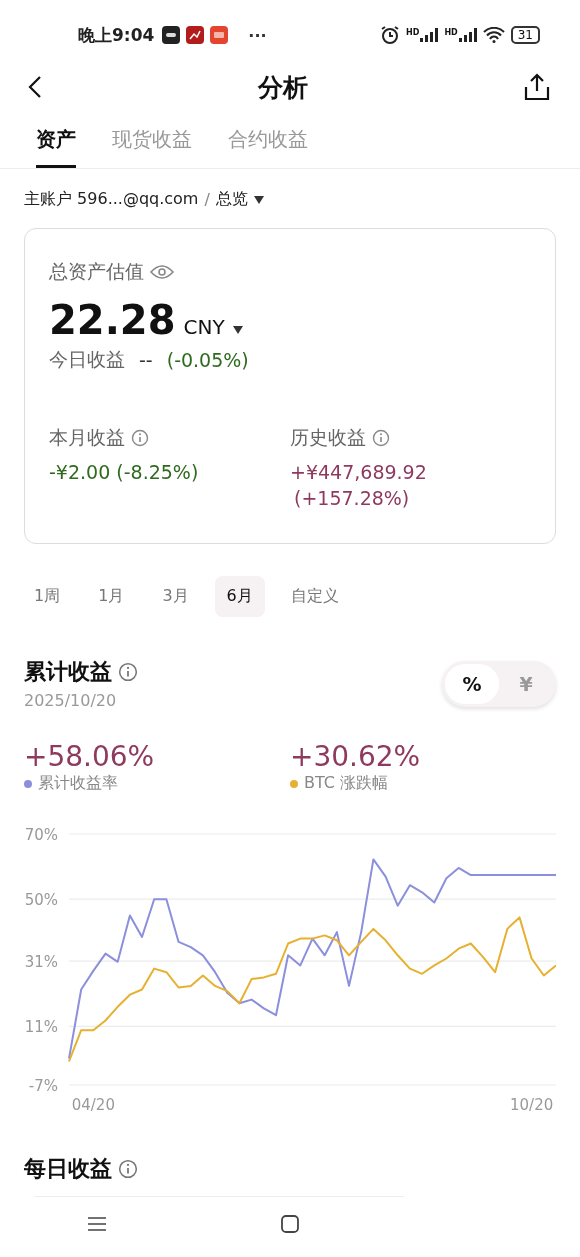 This screenshot has width=580, height=1257. Describe the element at coordinates (352, 498) in the screenshot. I see `history-percent: (+157.28%)` at that location.